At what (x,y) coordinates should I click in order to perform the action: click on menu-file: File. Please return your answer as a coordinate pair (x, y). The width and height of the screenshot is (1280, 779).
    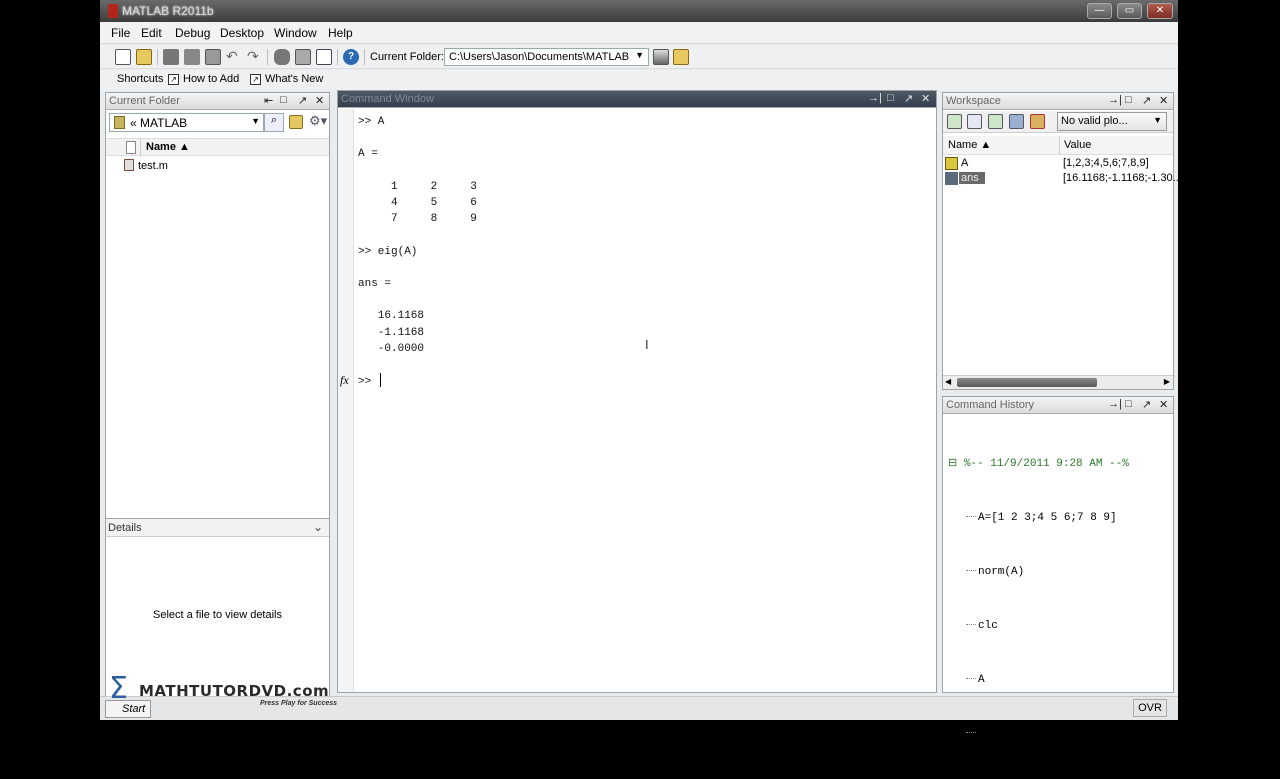
    Looking at the image, I should click on (120, 33).